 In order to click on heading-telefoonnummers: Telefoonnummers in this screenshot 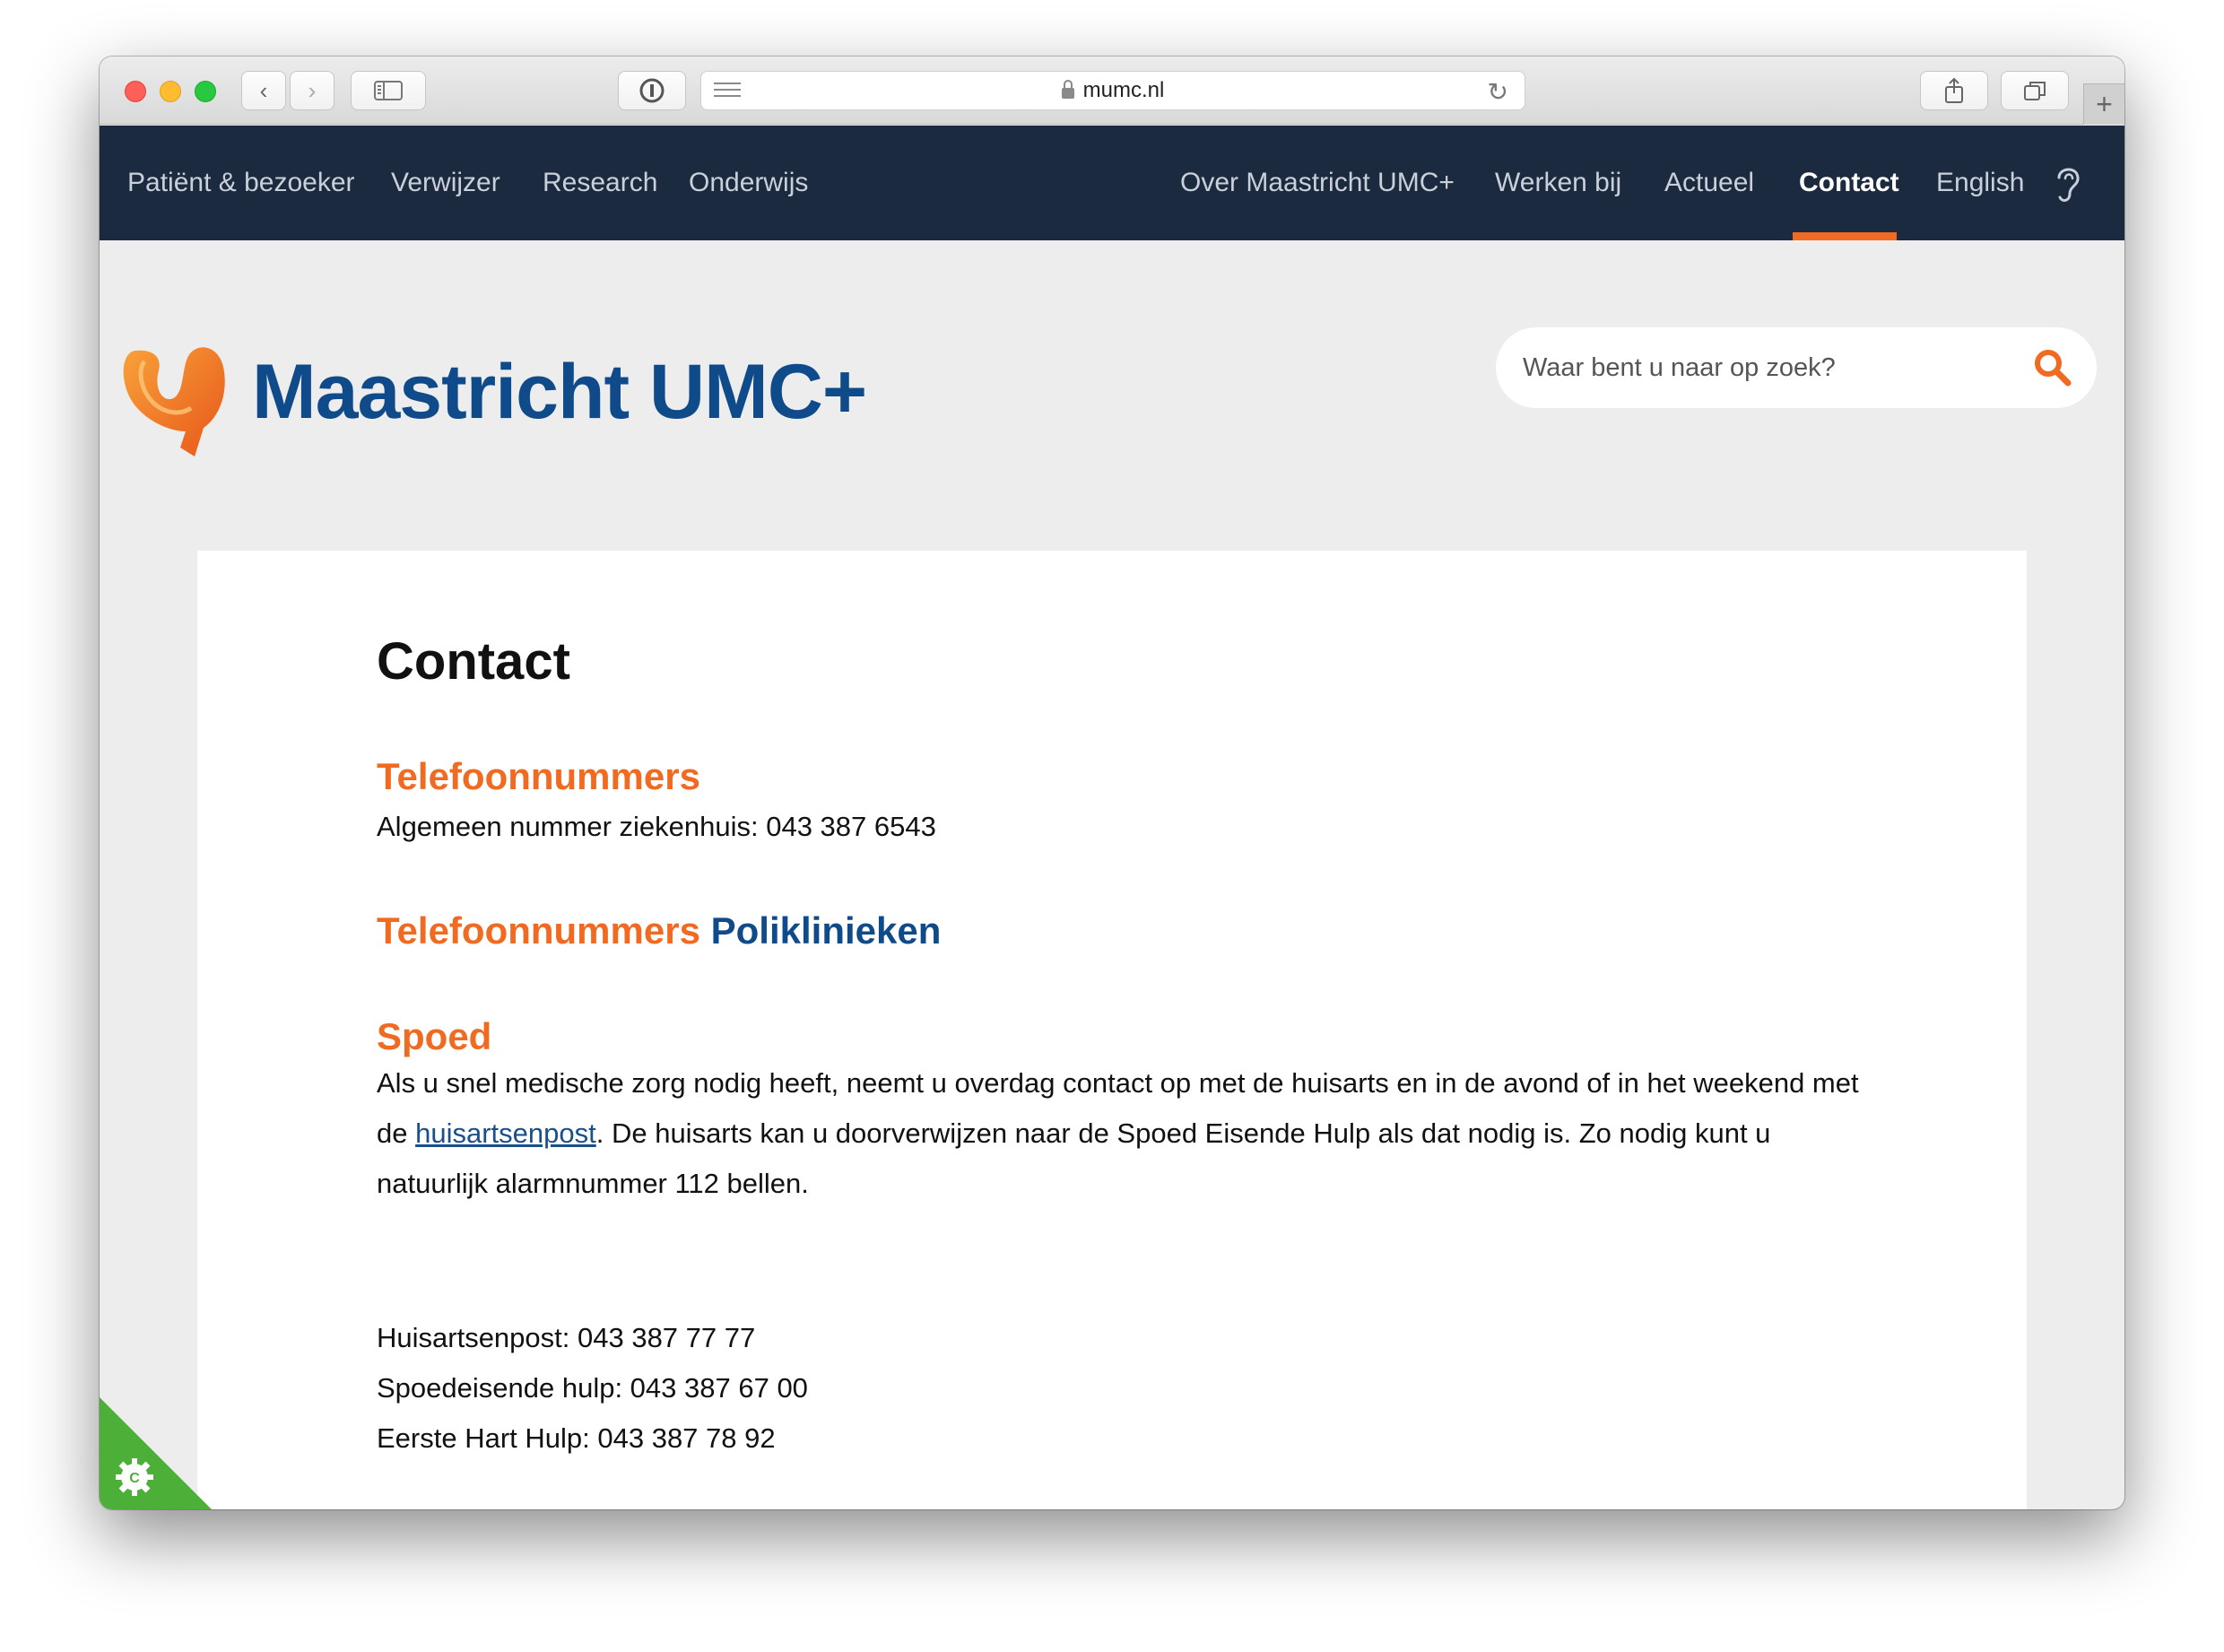, I will do `click(538, 776)`.